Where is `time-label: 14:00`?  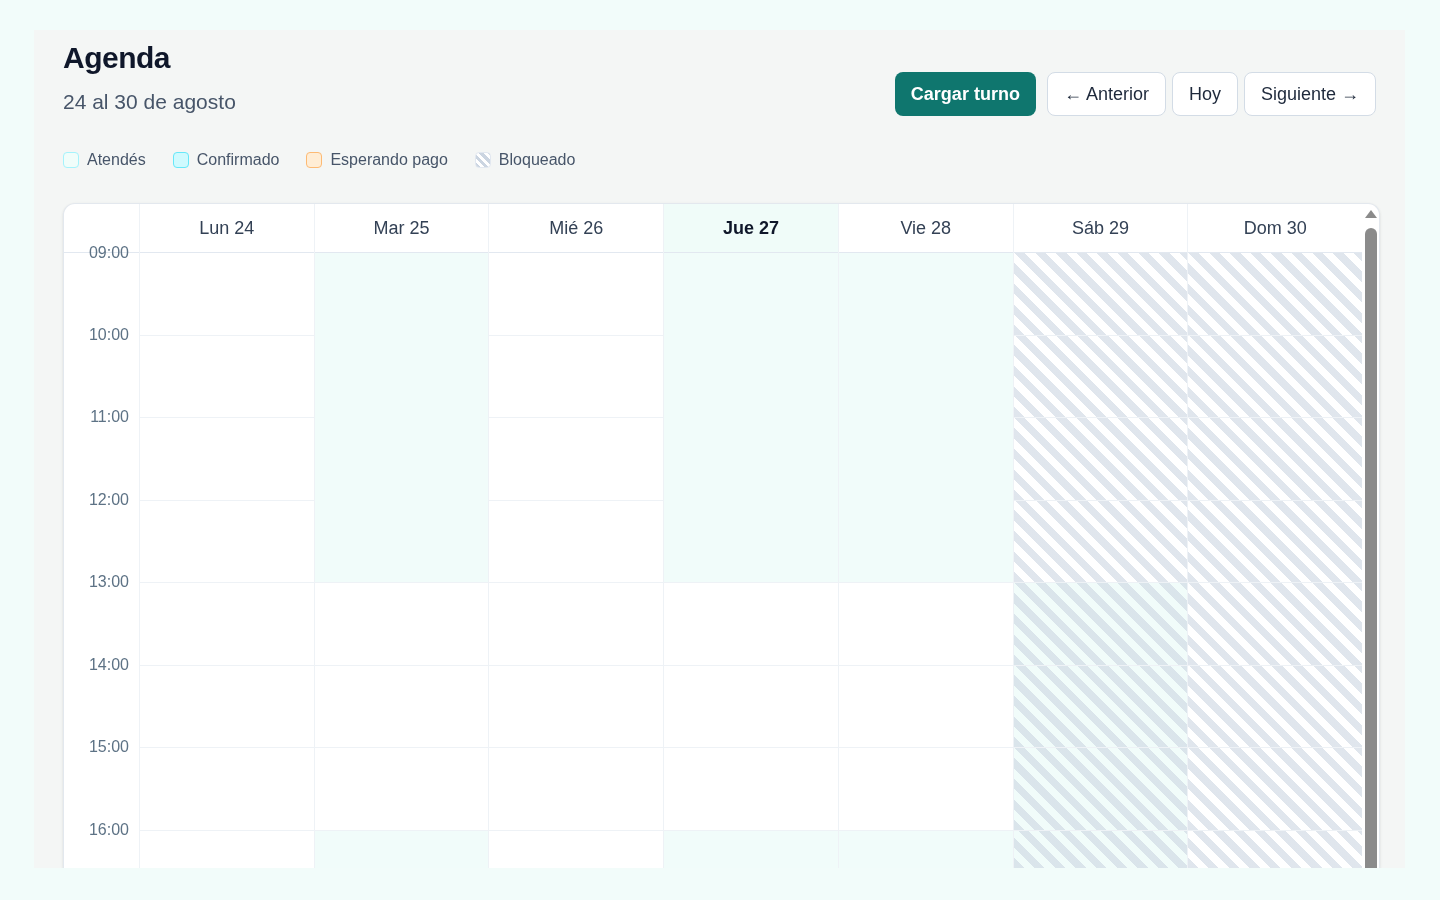 time-label: 14:00 is located at coordinates (108, 664).